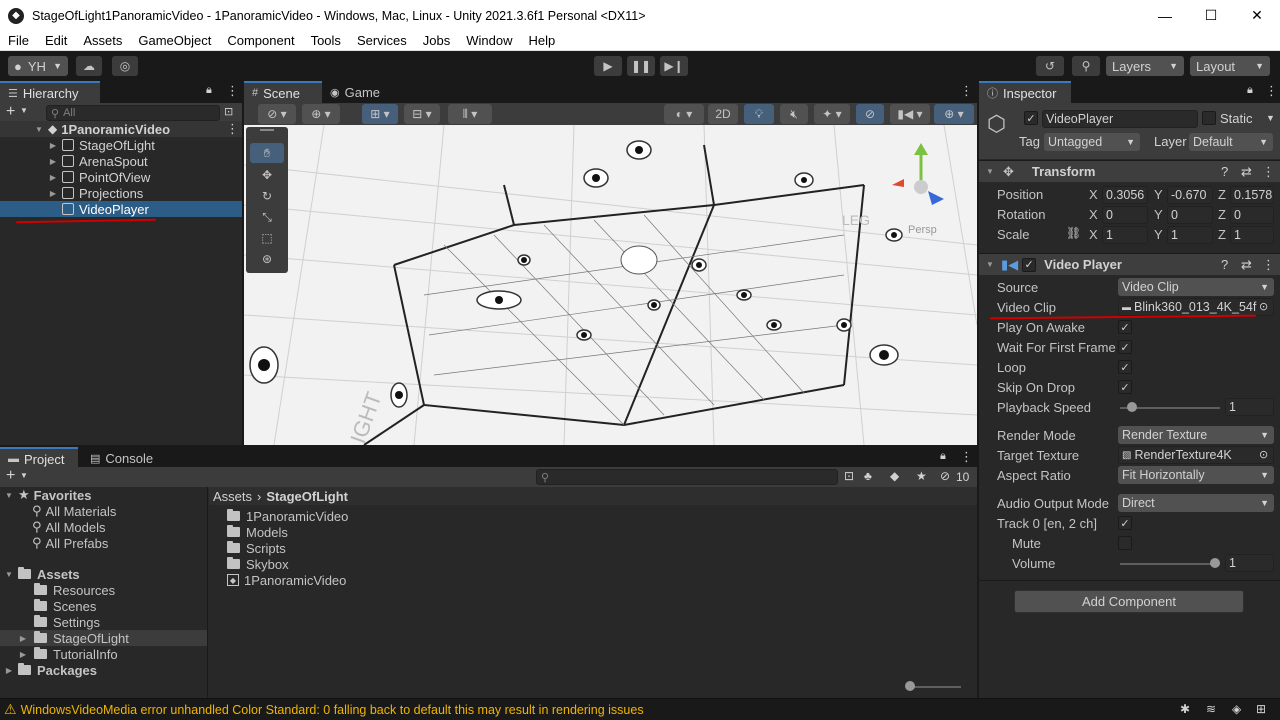 This screenshot has height=720, width=1280. I want to click on rotate-tool-icon: ↻, so click(267, 196).